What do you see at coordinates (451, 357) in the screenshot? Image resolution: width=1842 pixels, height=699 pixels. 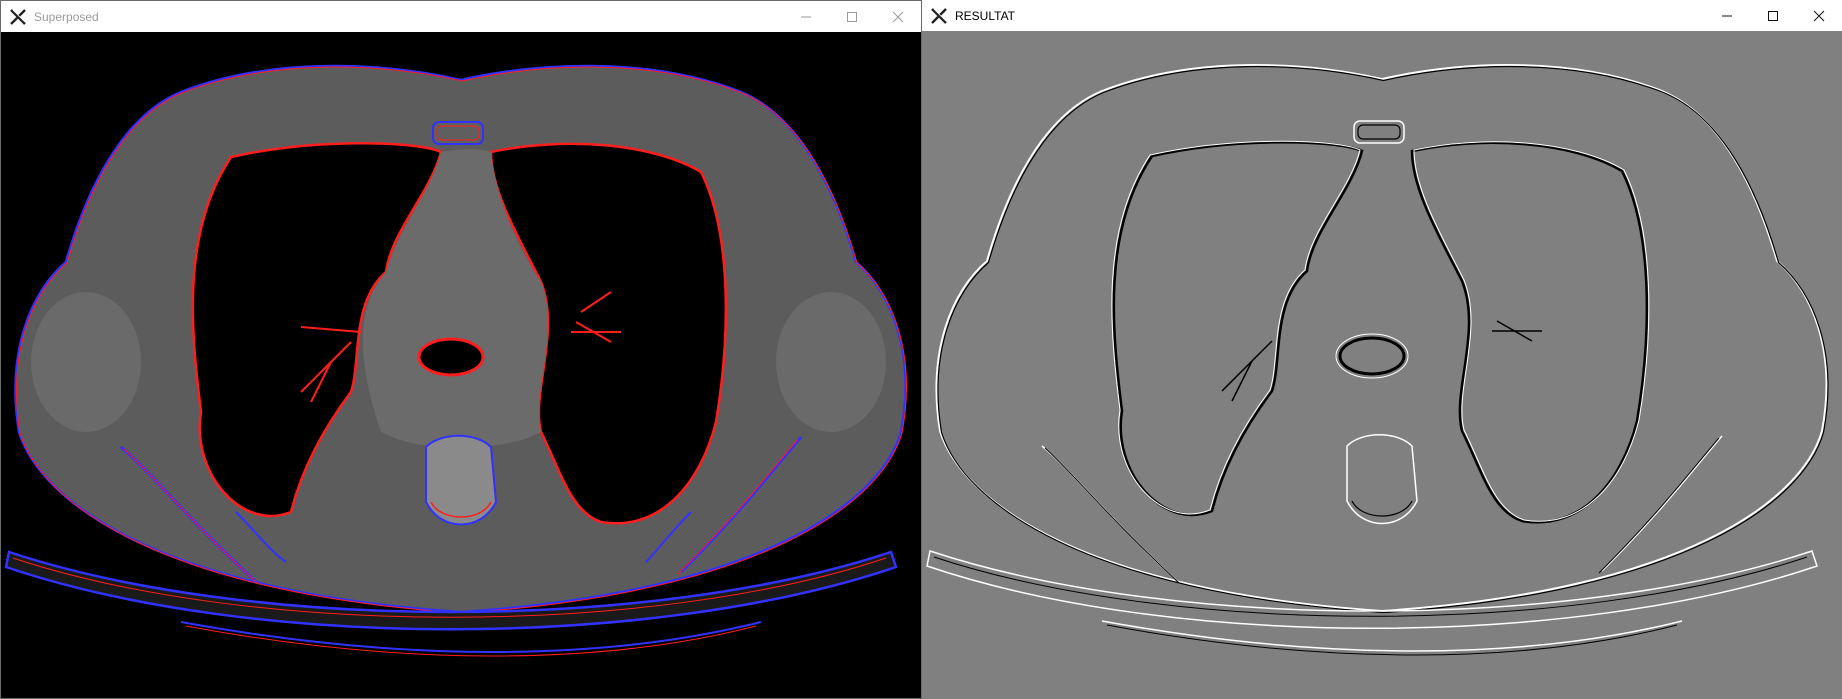 I see `trachea` at bounding box center [451, 357].